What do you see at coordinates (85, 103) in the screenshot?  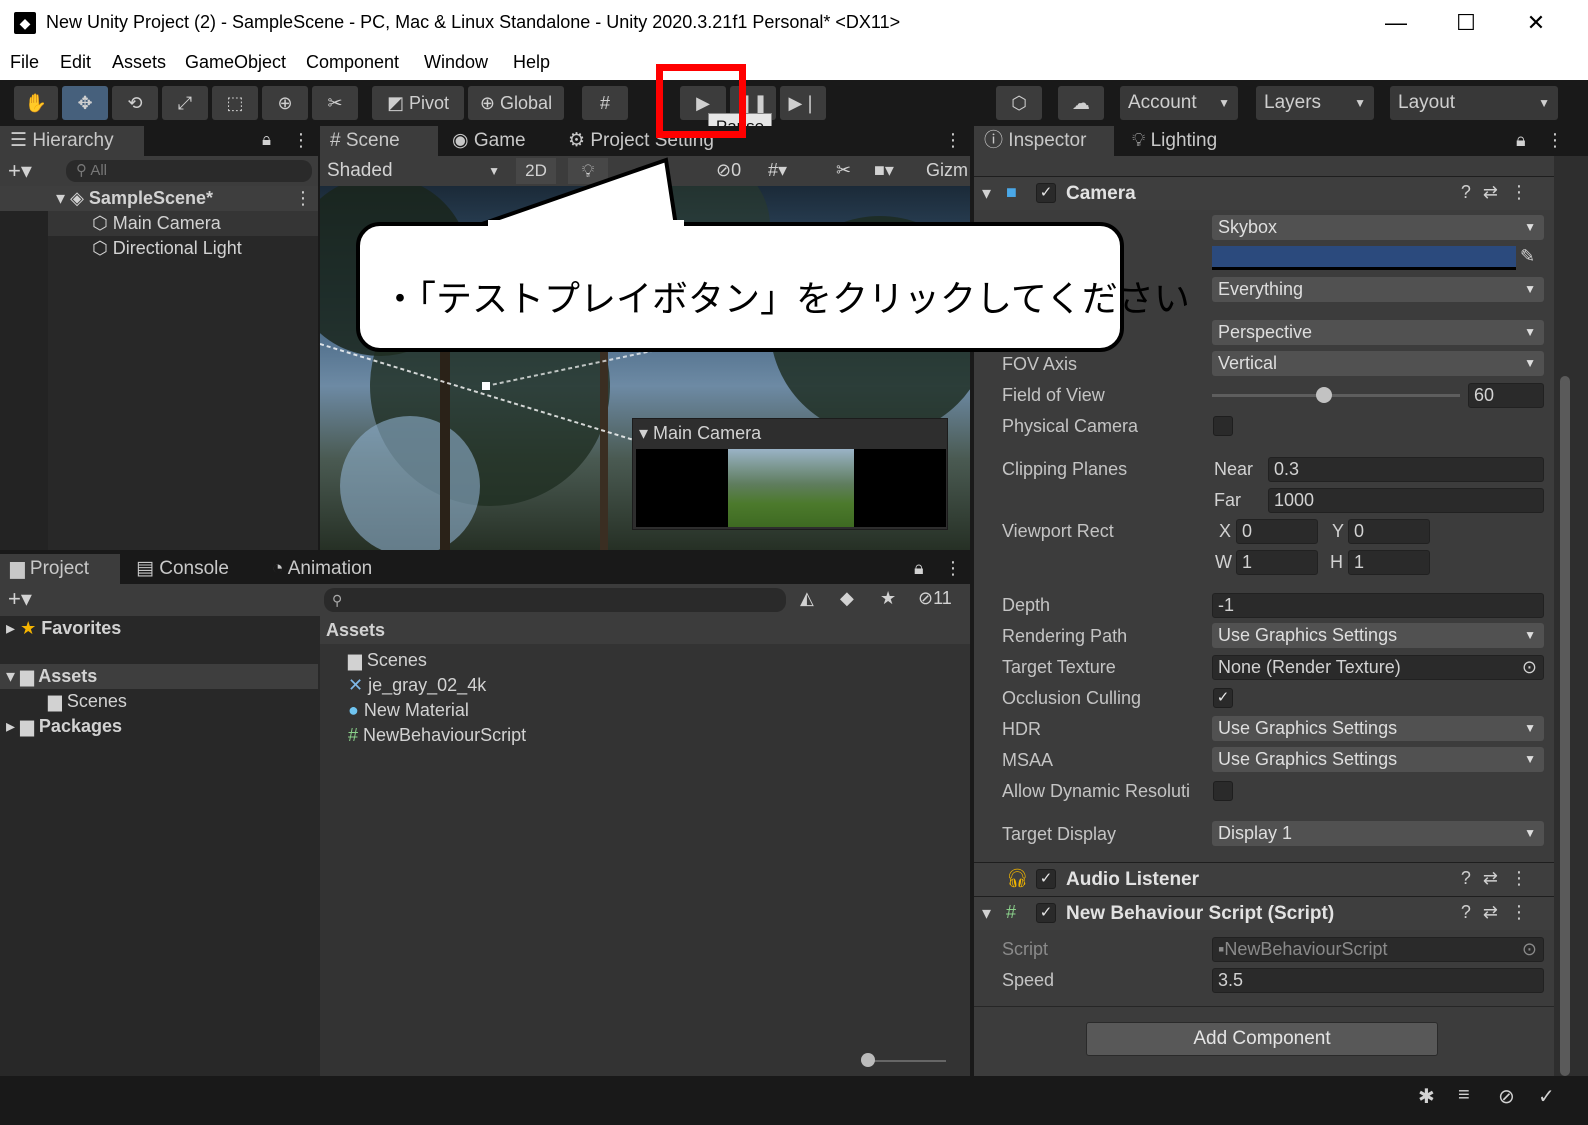 I see `move-tool-icon: ✥` at bounding box center [85, 103].